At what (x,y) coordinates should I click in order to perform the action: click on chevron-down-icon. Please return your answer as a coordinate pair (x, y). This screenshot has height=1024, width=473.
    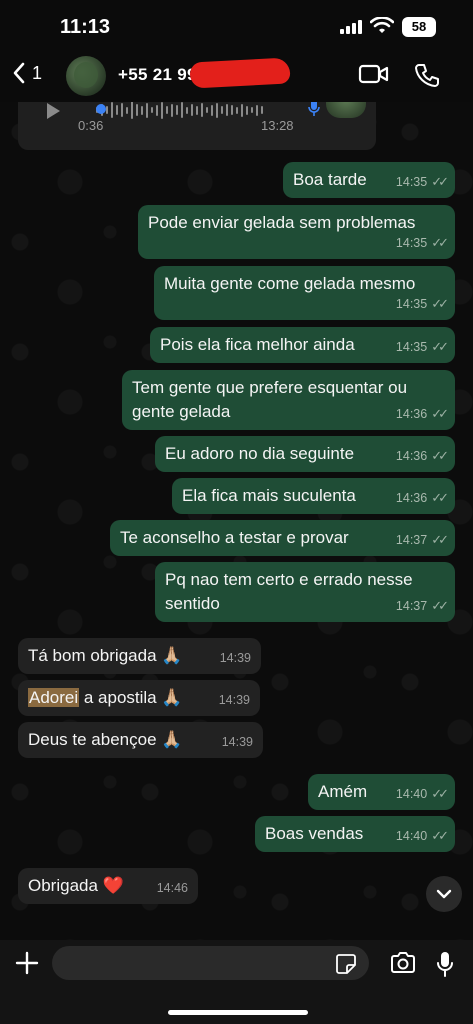
    Looking at the image, I should click on (444, 894).